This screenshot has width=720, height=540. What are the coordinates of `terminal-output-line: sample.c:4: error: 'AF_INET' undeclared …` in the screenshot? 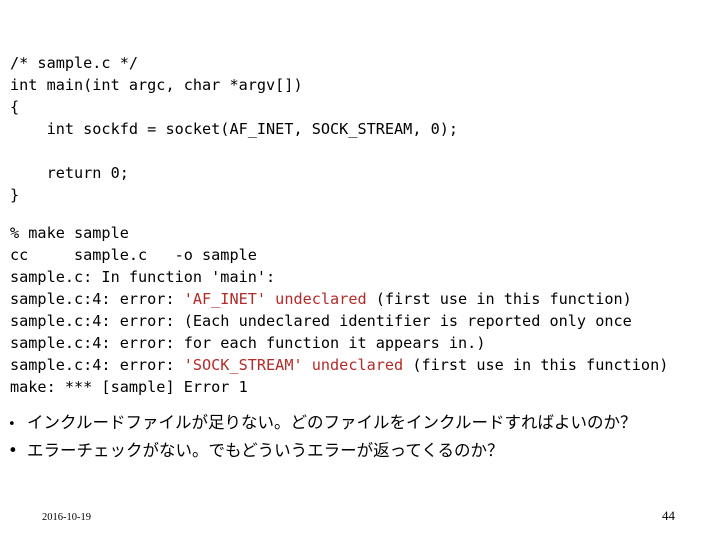 It's located at (339, 299).